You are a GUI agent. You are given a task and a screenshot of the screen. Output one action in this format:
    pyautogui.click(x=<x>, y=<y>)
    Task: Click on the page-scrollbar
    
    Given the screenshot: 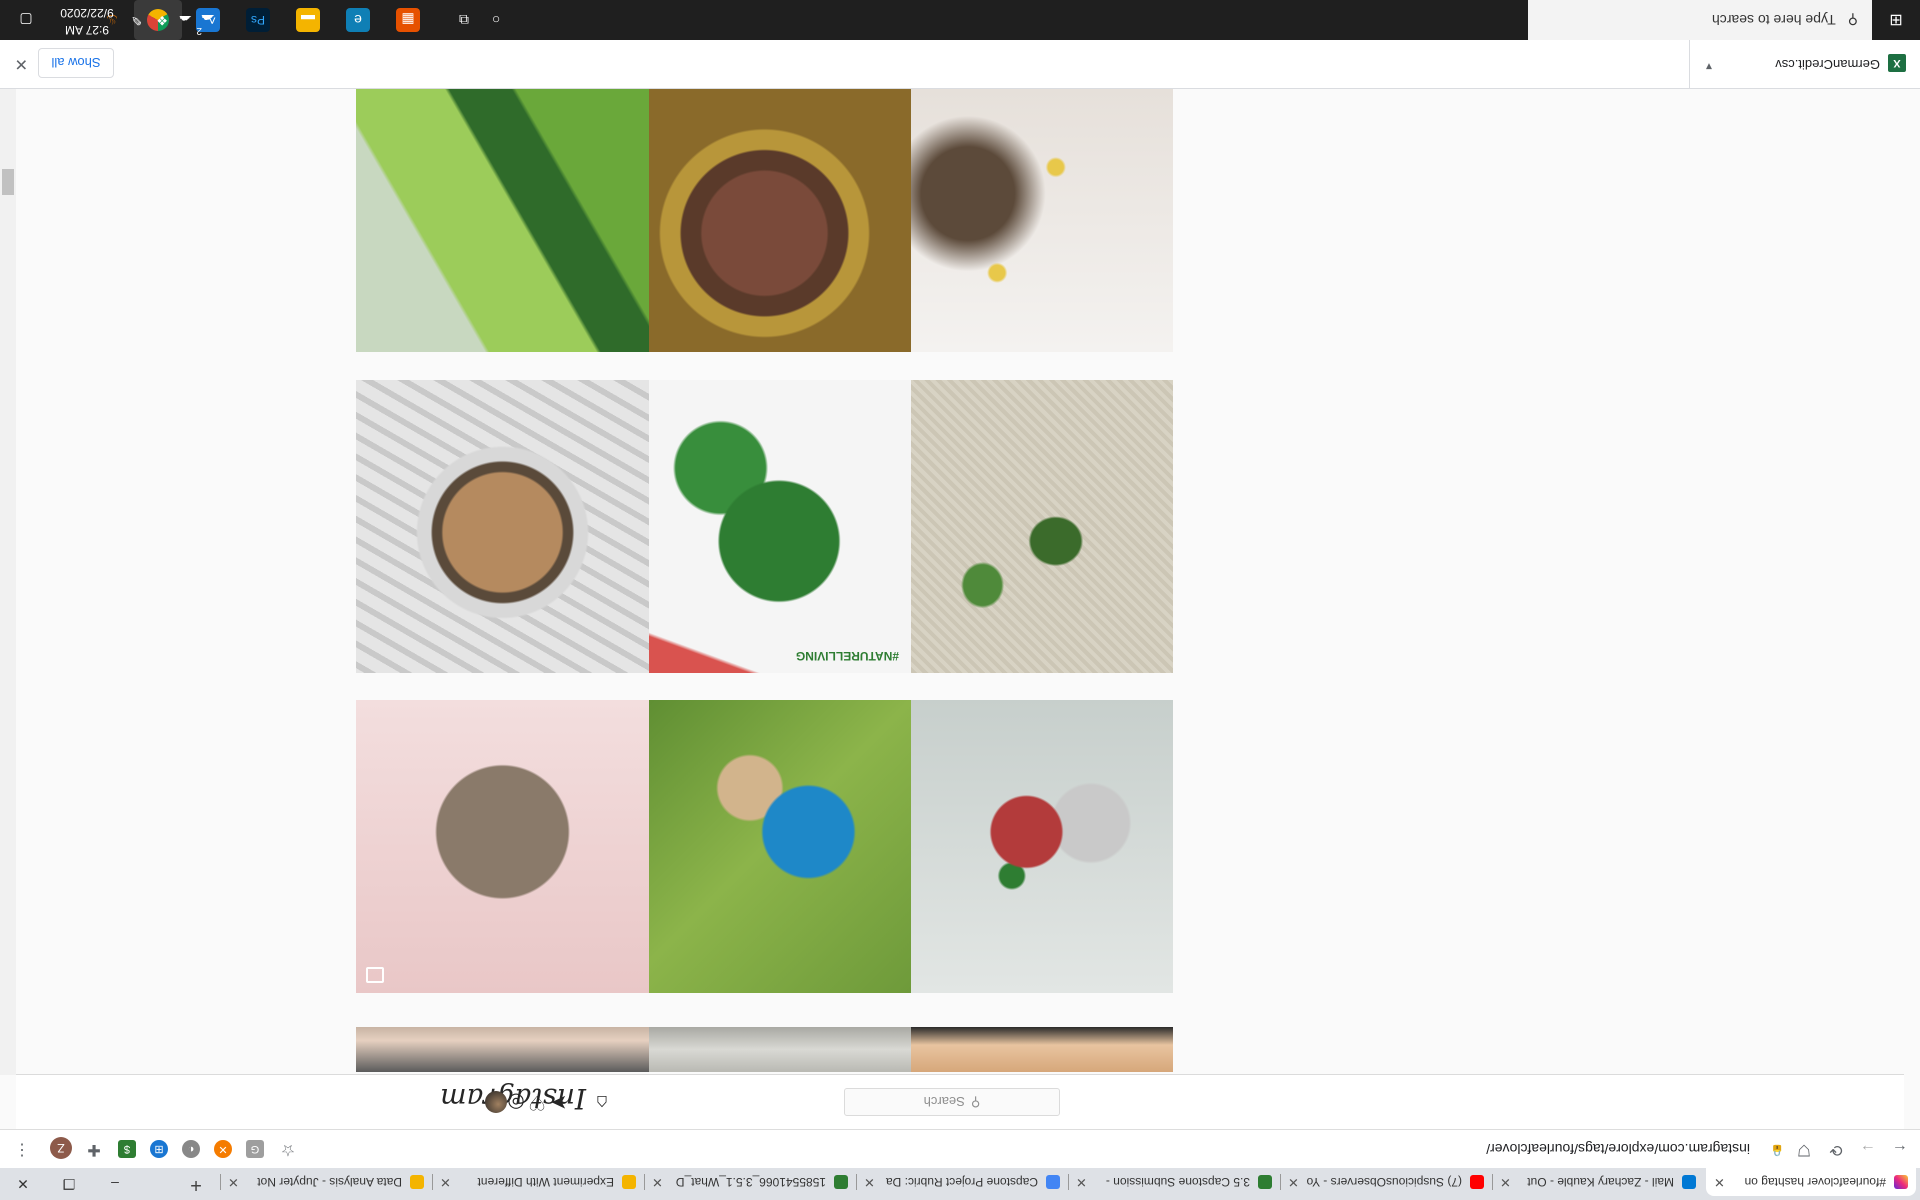 What is the action you would take?
    pyautogui.click(x=8, y=569)
    